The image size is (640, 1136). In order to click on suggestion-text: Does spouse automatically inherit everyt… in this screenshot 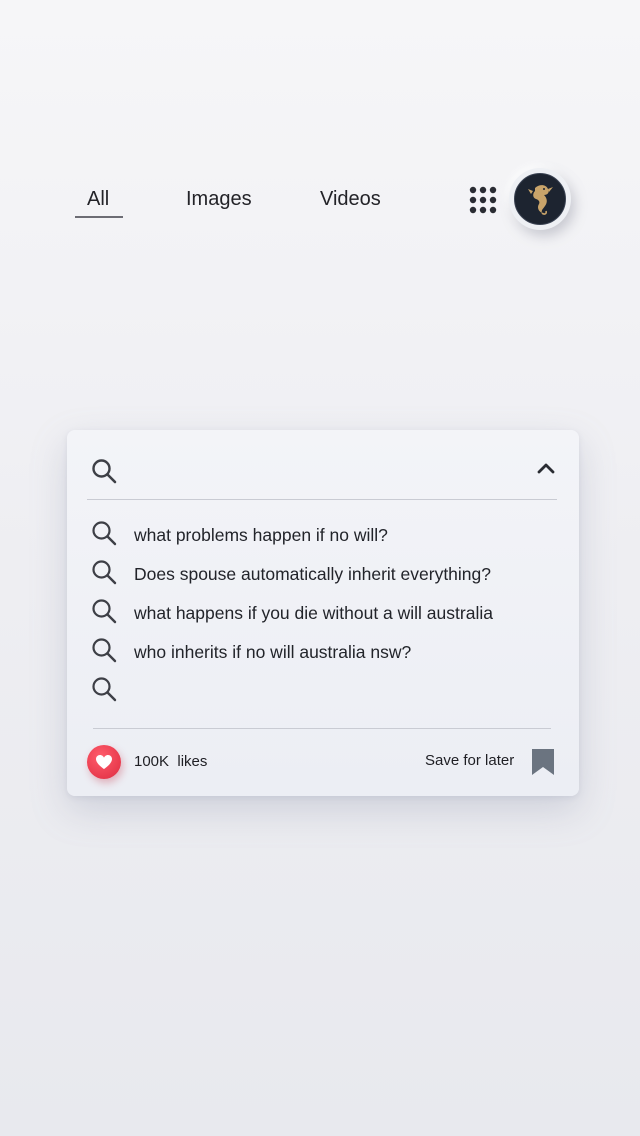, I will do `click(312, 574)`.